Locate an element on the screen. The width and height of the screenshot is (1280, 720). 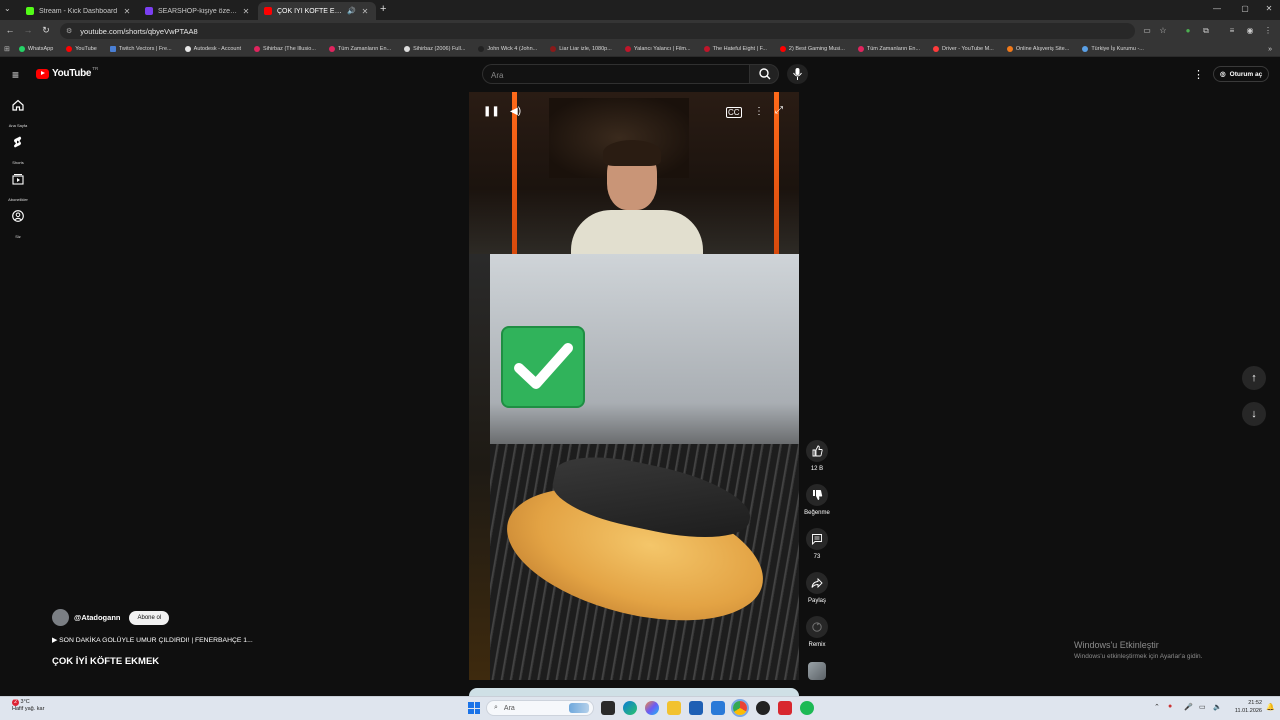
more-bookmarks-icon: » is located at coordinates (1270, 49).